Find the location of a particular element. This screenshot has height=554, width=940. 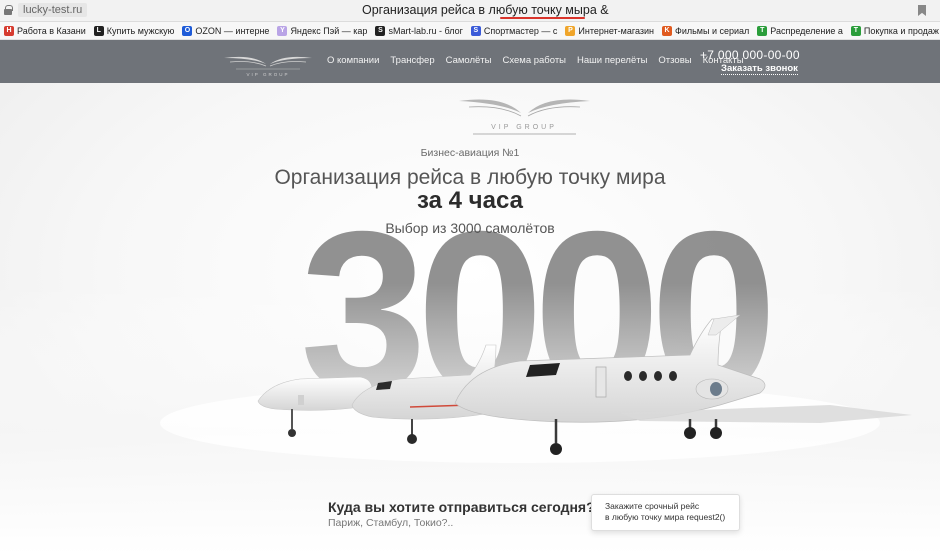

hero-headline-bold: за 4 часа is located at coordinates (470, 200).